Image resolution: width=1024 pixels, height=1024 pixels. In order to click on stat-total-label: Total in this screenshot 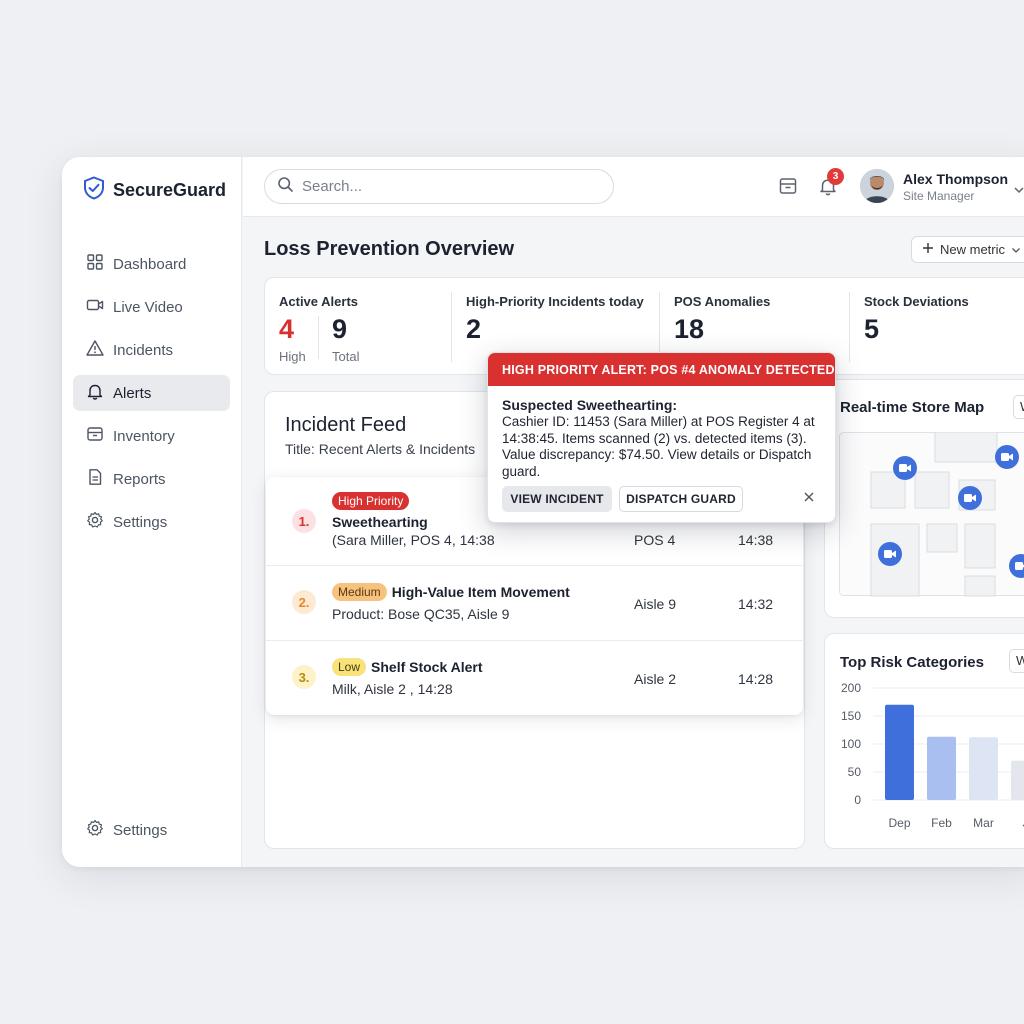, I will do `click(346, 356)`.